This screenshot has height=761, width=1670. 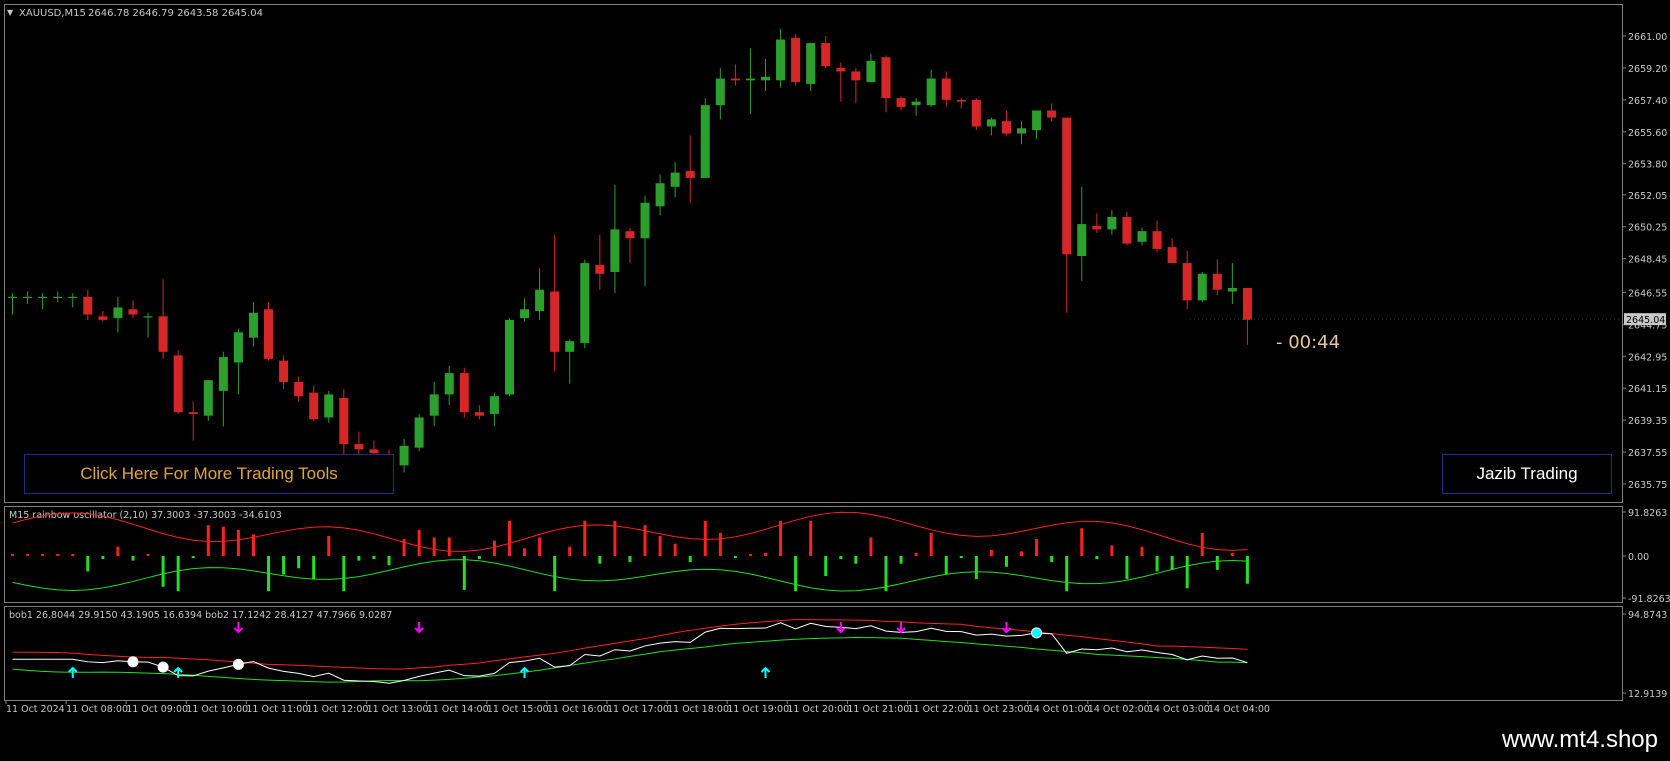 I want to click on price-tick-label: 2641.15, so click(x=1647, y=389).